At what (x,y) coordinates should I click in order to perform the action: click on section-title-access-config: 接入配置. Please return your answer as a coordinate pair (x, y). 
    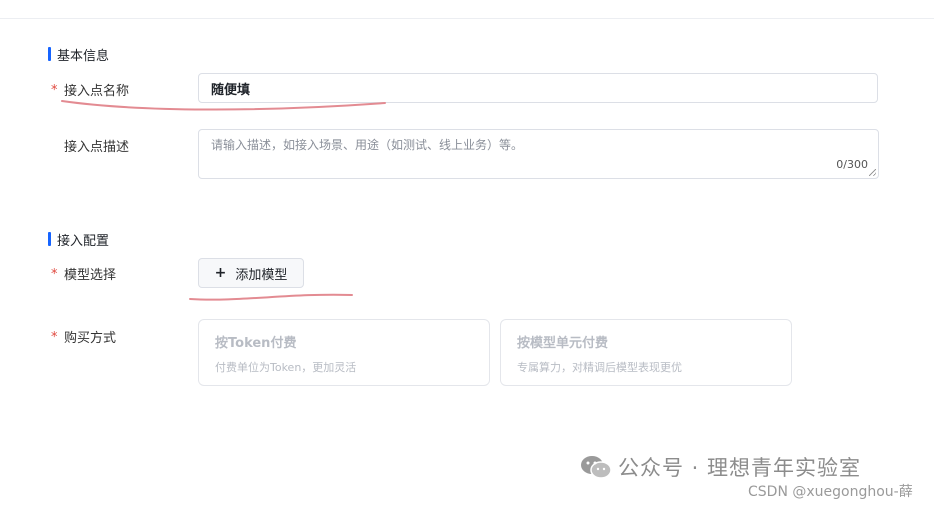
    Looking at the image, I should click on (78, 239).